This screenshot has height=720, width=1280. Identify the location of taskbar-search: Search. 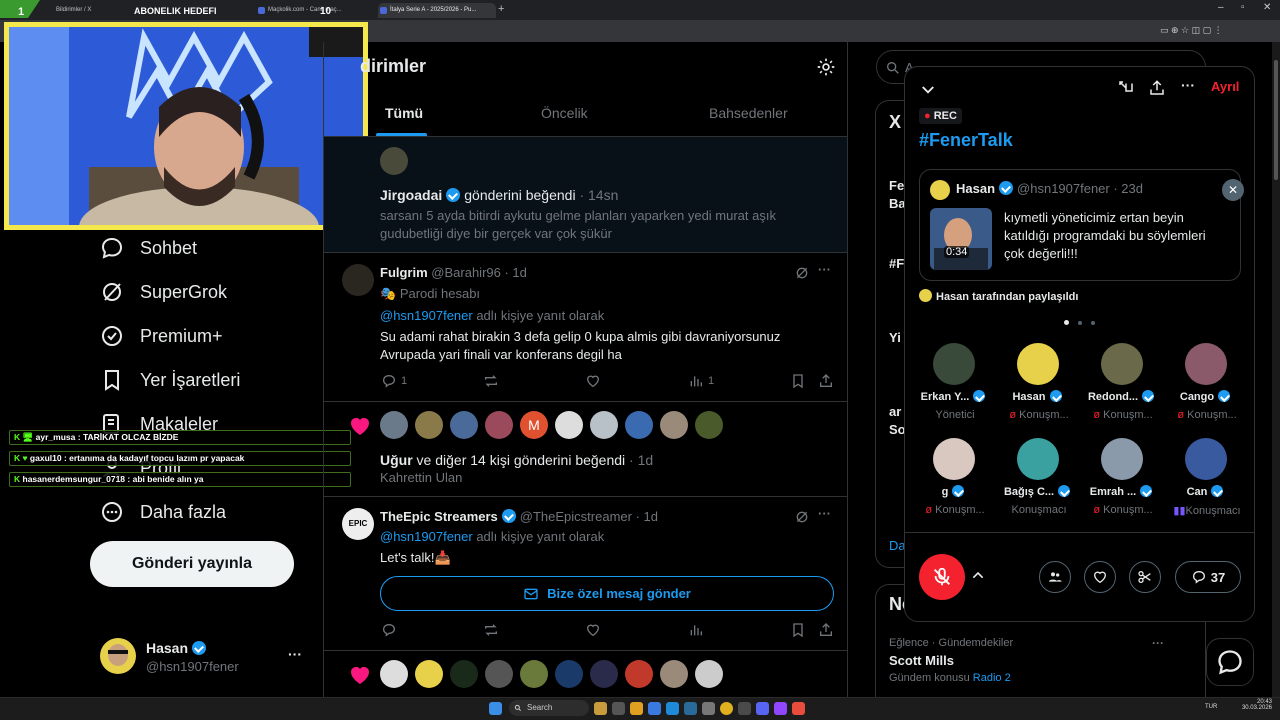
(549, 708).